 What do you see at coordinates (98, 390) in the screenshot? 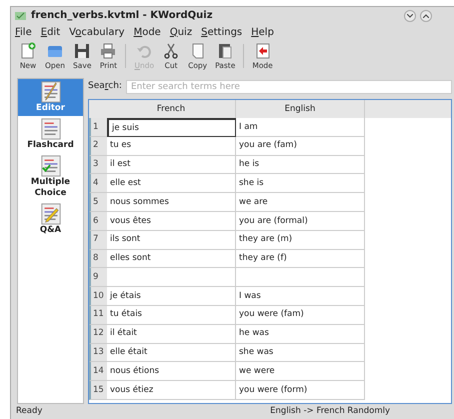
I see `row-number: 15` at bounding box center [98, 390].